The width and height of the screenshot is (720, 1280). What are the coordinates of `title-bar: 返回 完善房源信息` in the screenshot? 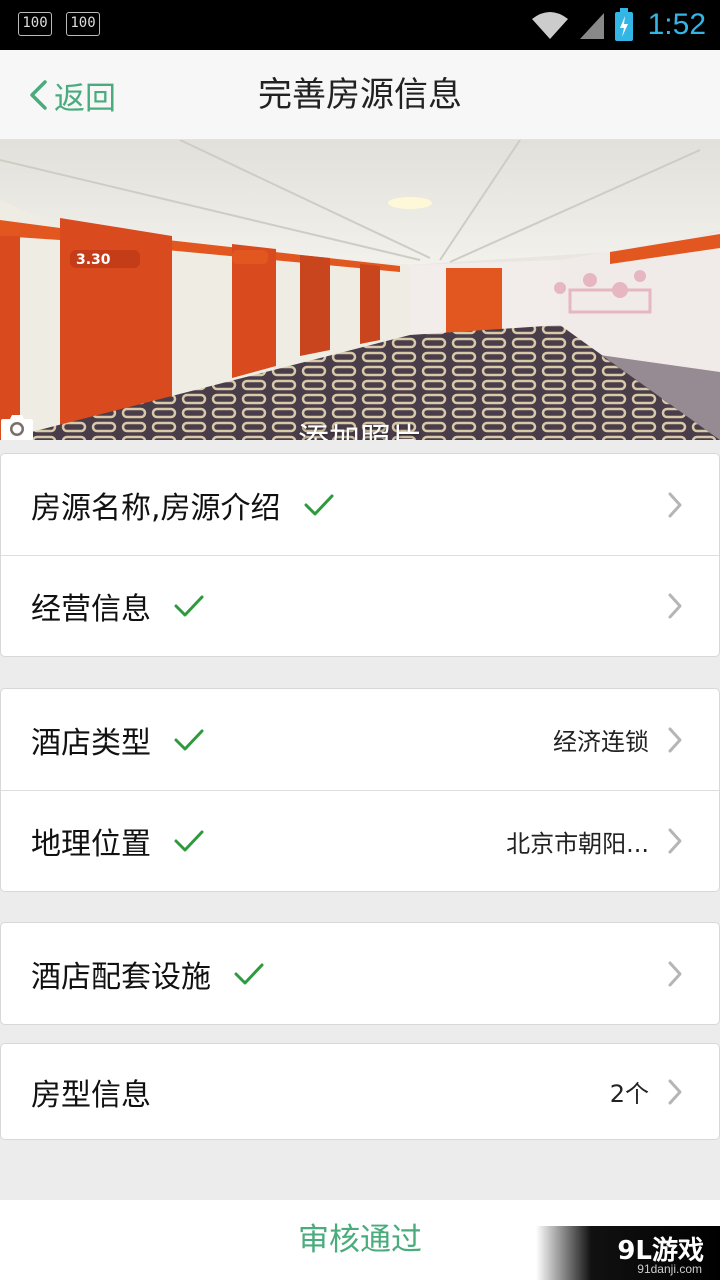 It's located at (360, 95).